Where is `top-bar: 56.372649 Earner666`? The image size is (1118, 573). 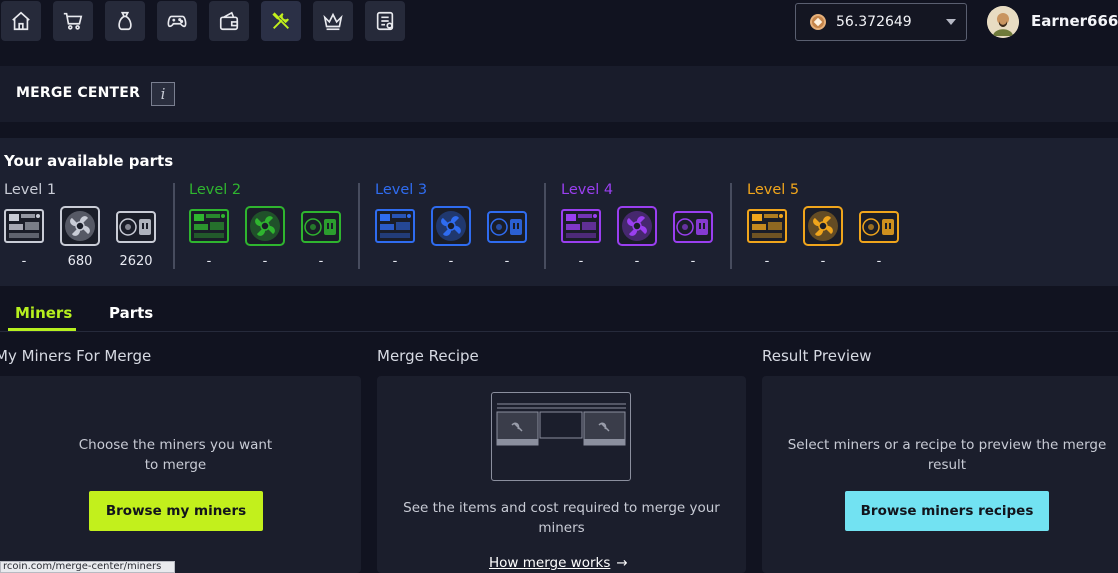 top-bar: 56.372649 Earner666 is located at coordinates (559, 25).